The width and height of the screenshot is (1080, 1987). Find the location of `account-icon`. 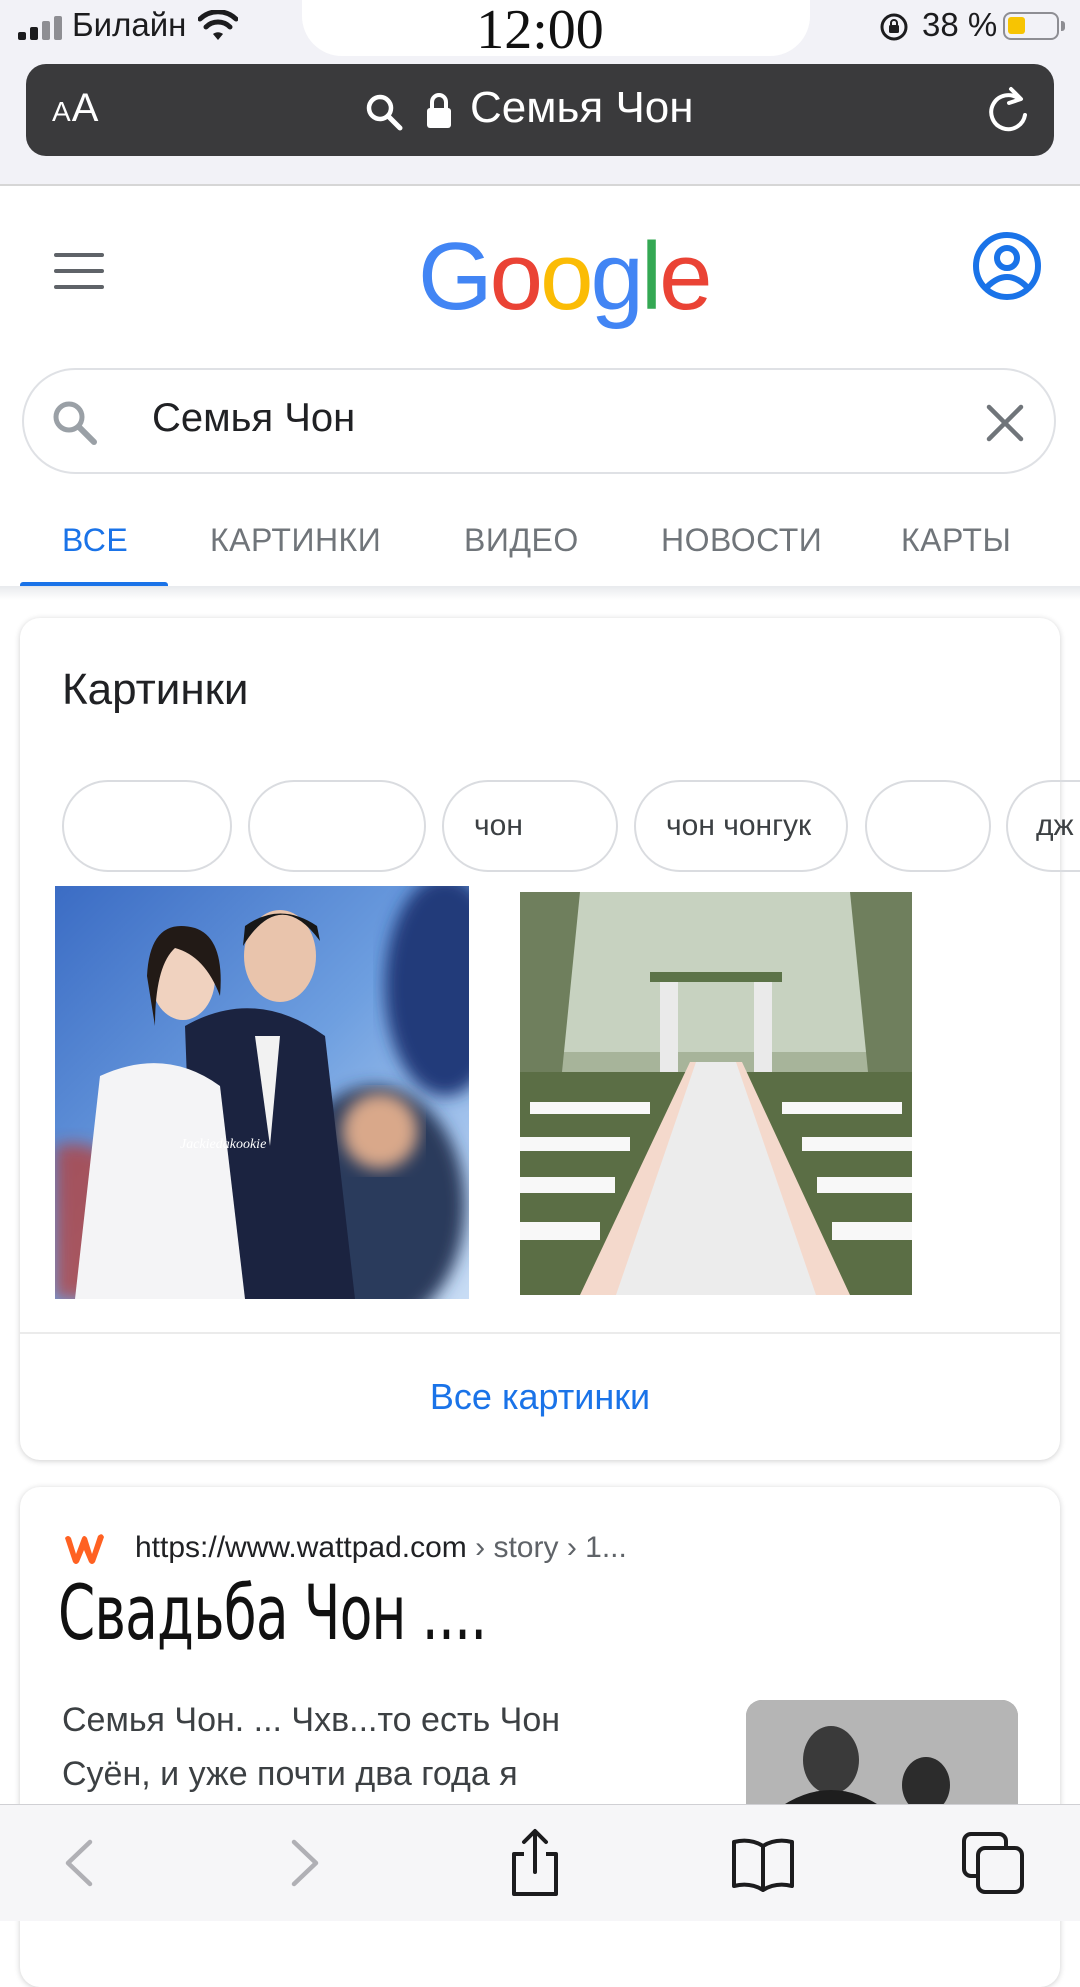

account-icon is located at coordinates (1007, 266).